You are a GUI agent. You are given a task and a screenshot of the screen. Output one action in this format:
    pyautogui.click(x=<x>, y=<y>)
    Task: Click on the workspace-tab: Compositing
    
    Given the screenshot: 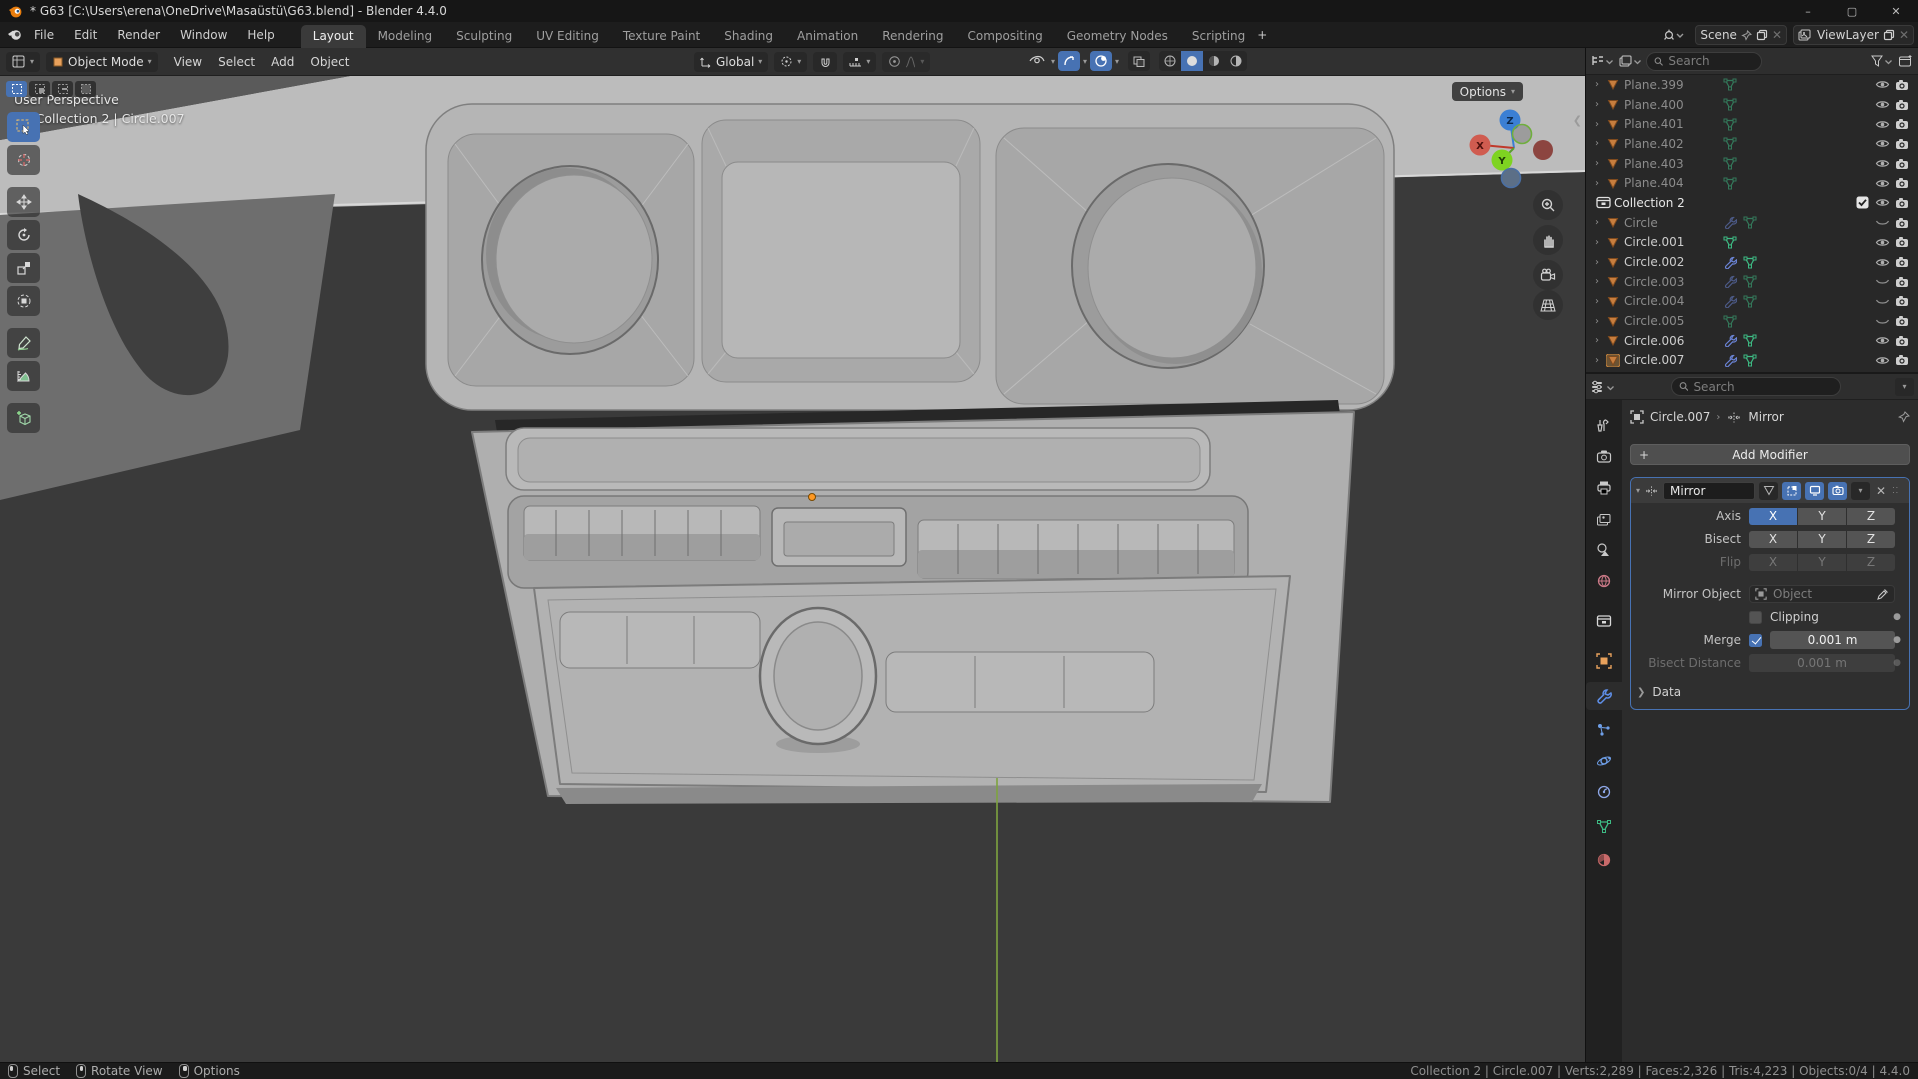 What is the action you would take?
    pyautogui.click(x=1004, y=36)
    